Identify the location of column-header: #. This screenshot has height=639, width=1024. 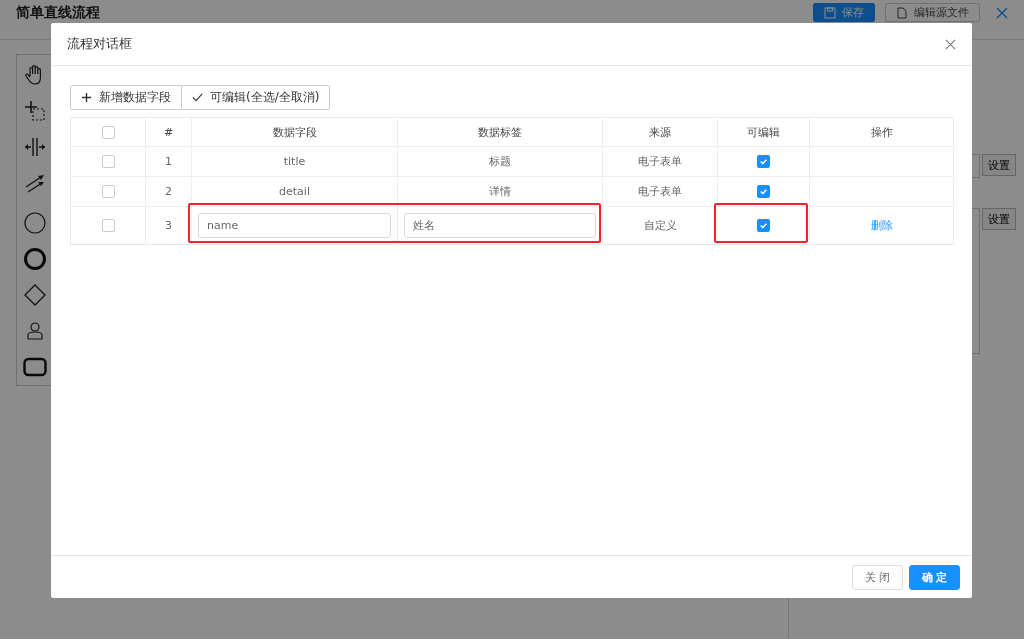
(168, 132).